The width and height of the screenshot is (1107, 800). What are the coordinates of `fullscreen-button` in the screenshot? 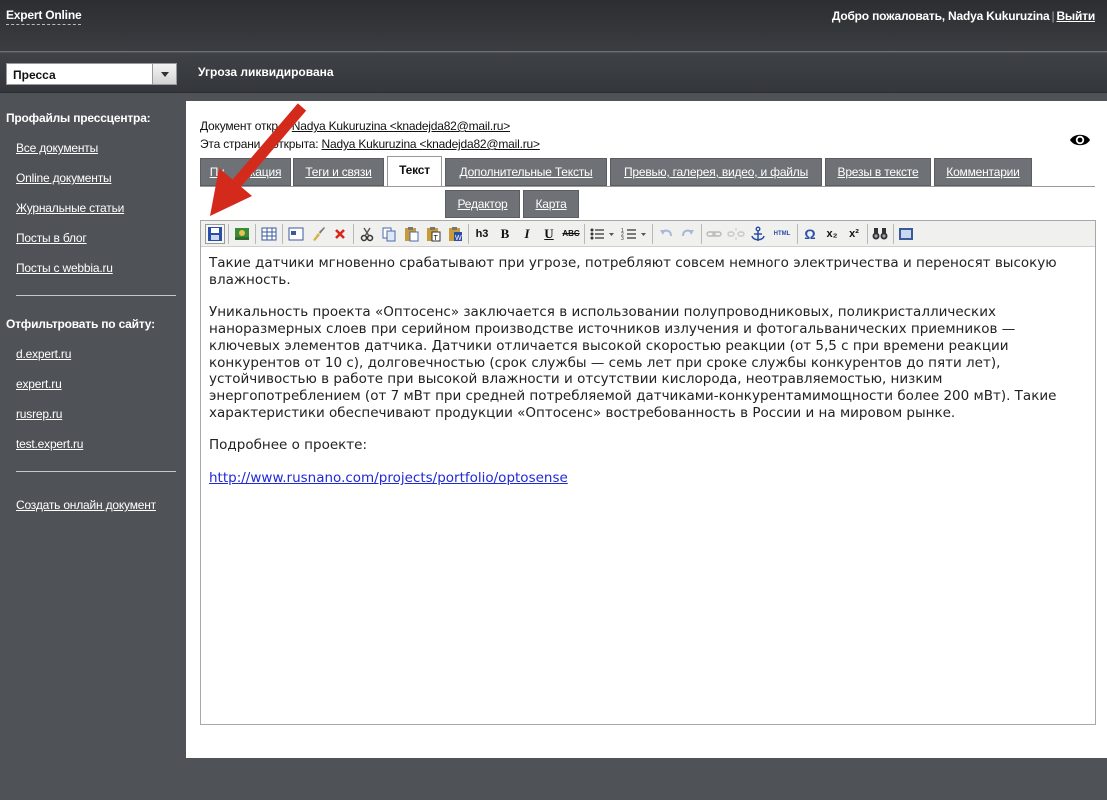 It's located at (906, 234).